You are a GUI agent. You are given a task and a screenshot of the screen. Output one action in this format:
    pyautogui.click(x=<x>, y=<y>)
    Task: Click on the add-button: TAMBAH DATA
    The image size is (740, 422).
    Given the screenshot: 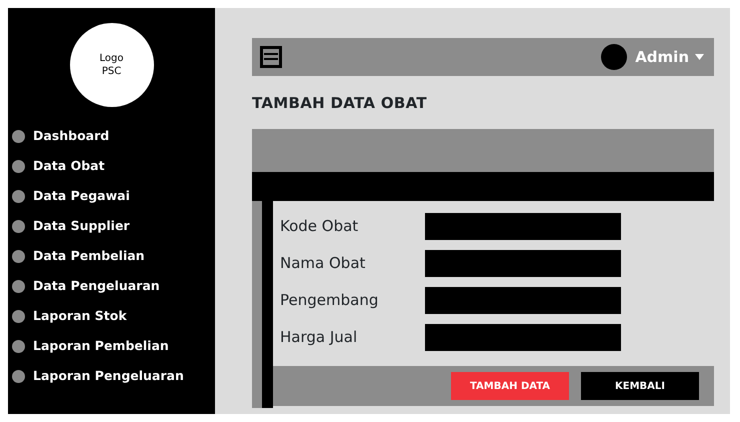 What is the action you would take?
    pyautogui.click(x=510, y=386)
    